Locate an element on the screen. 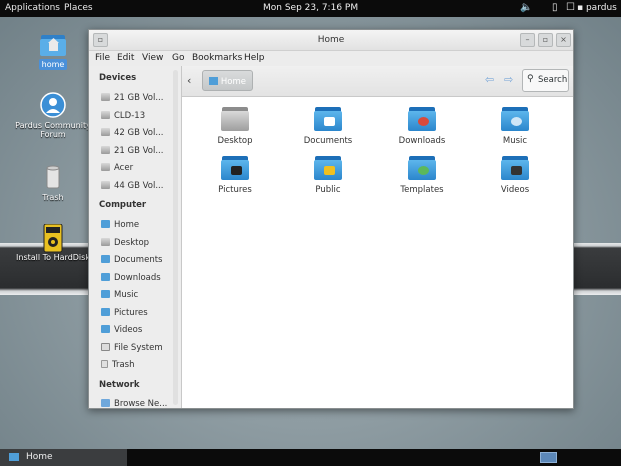 The image size is (621, 466). menu-edit: Edit is located at coordinates (125, 58).